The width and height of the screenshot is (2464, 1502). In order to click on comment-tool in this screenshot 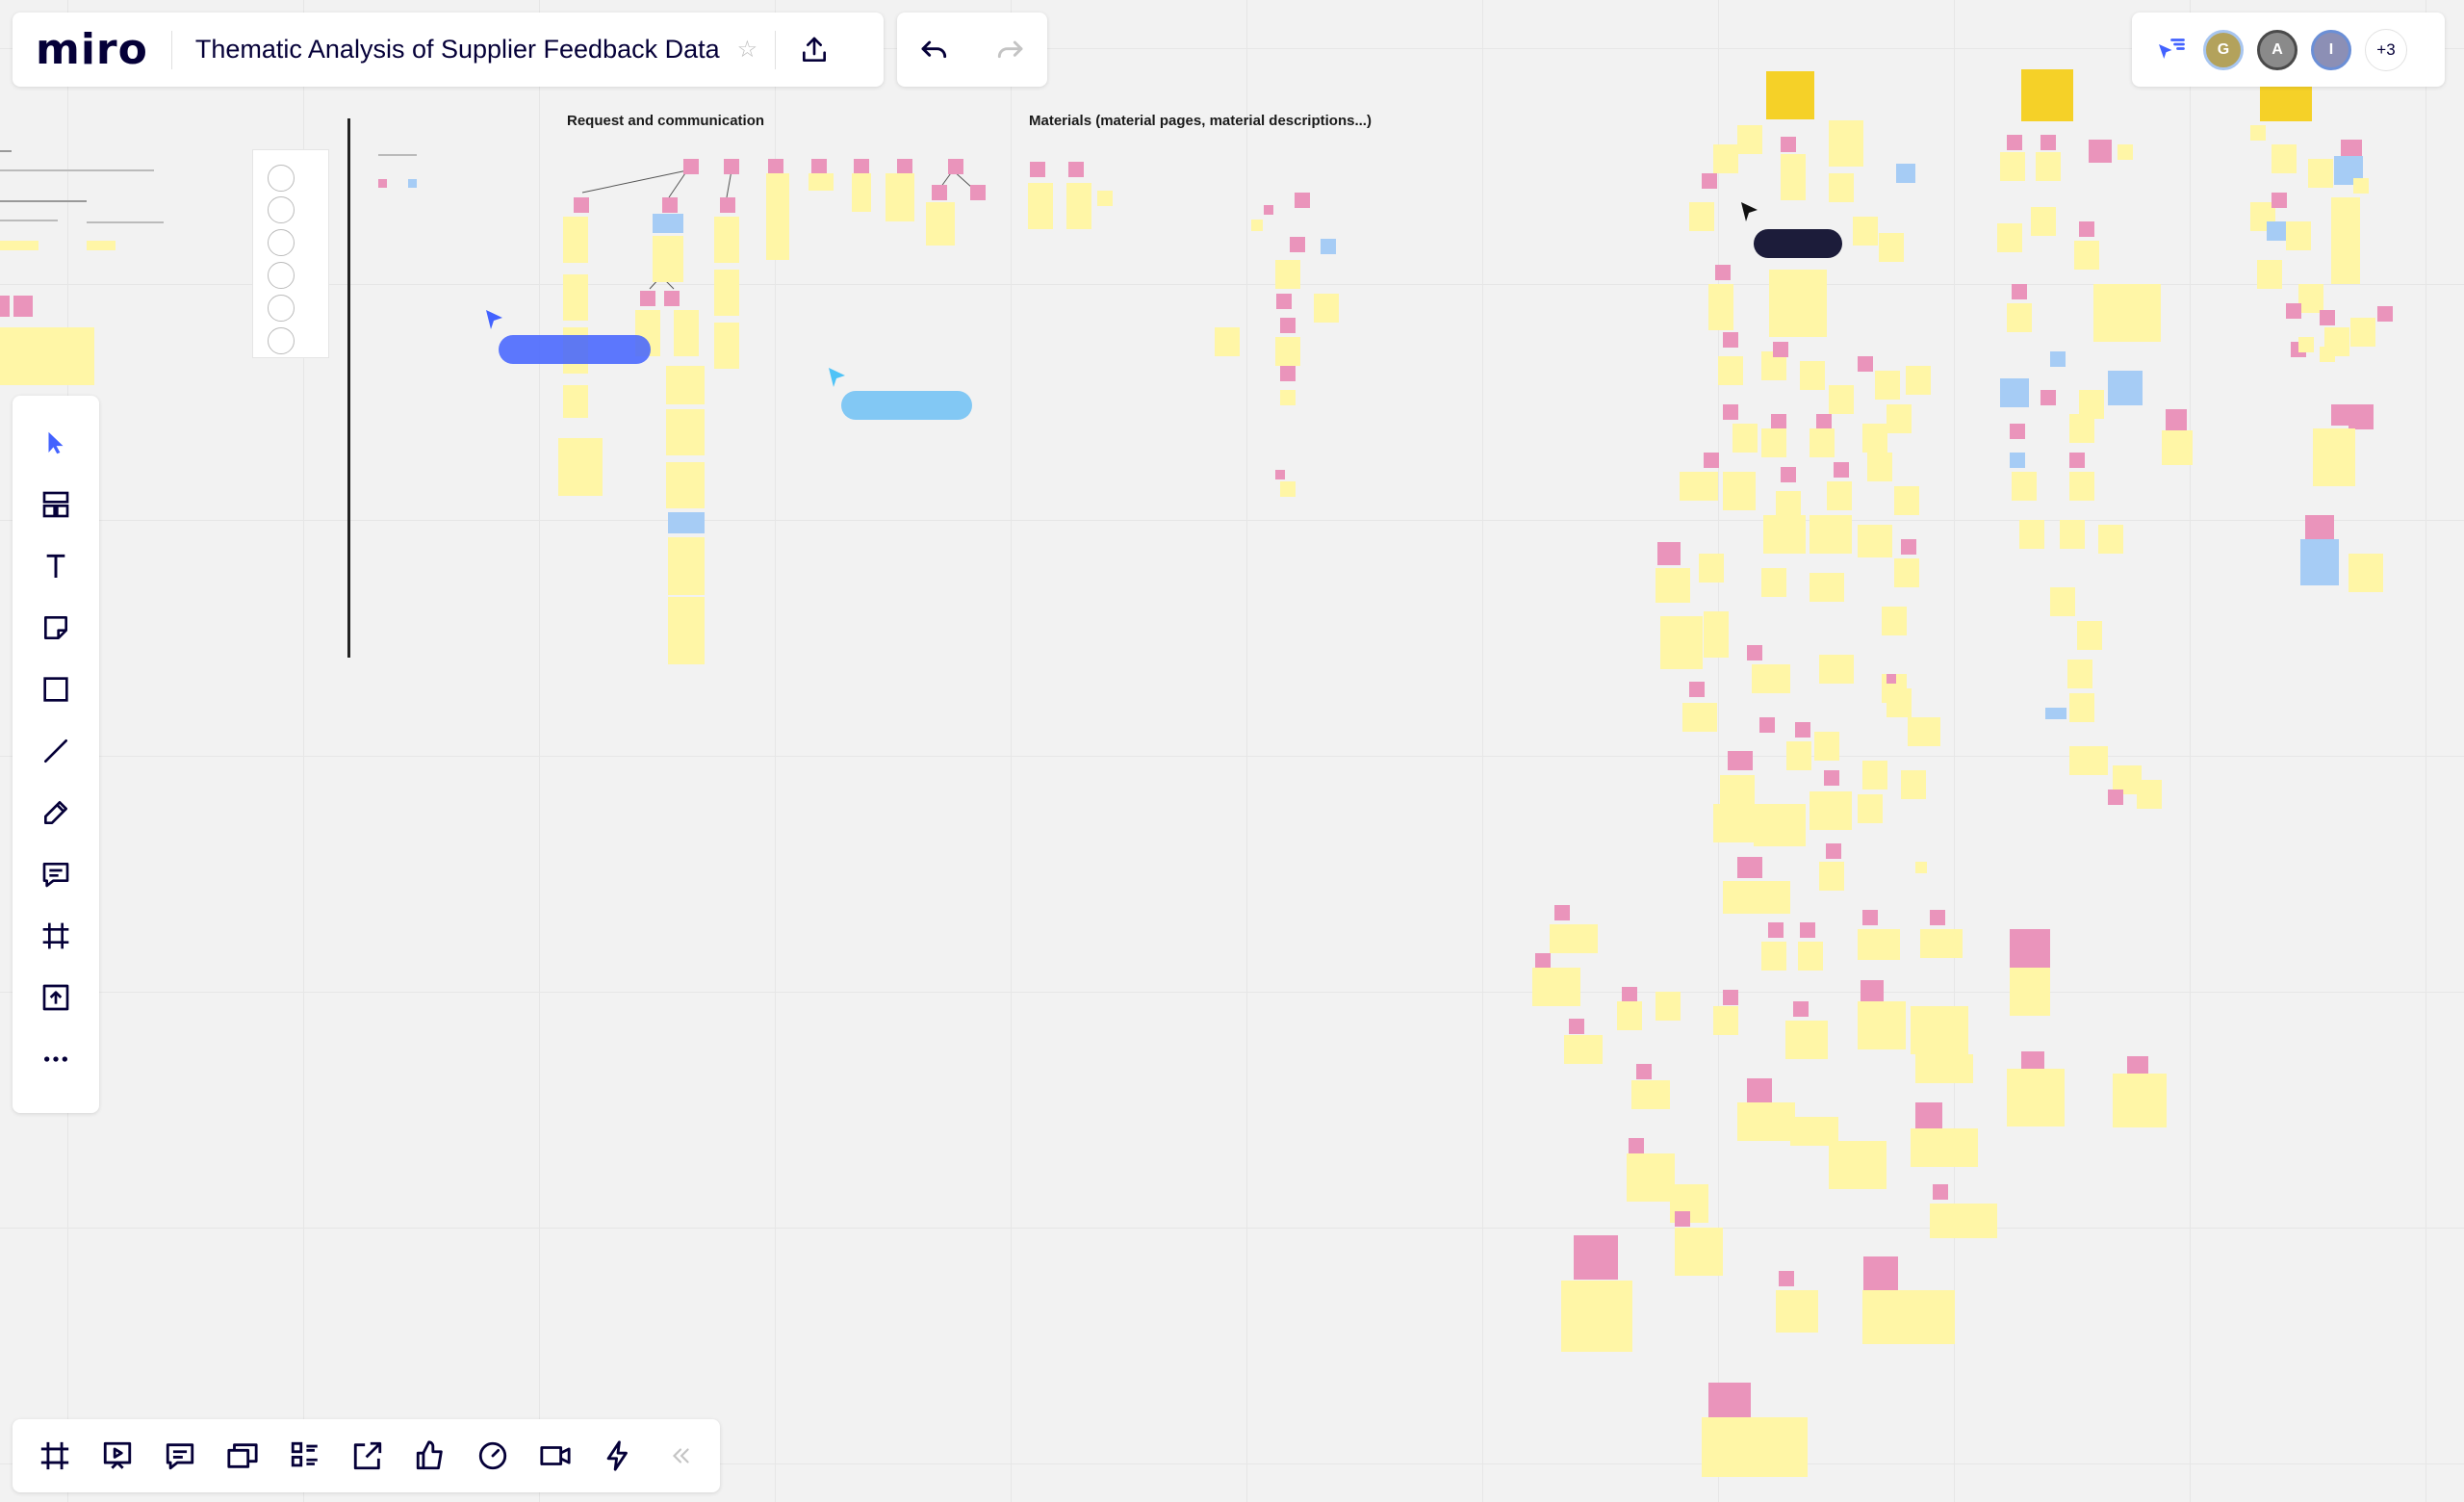, I will do `click(56, 874)`.